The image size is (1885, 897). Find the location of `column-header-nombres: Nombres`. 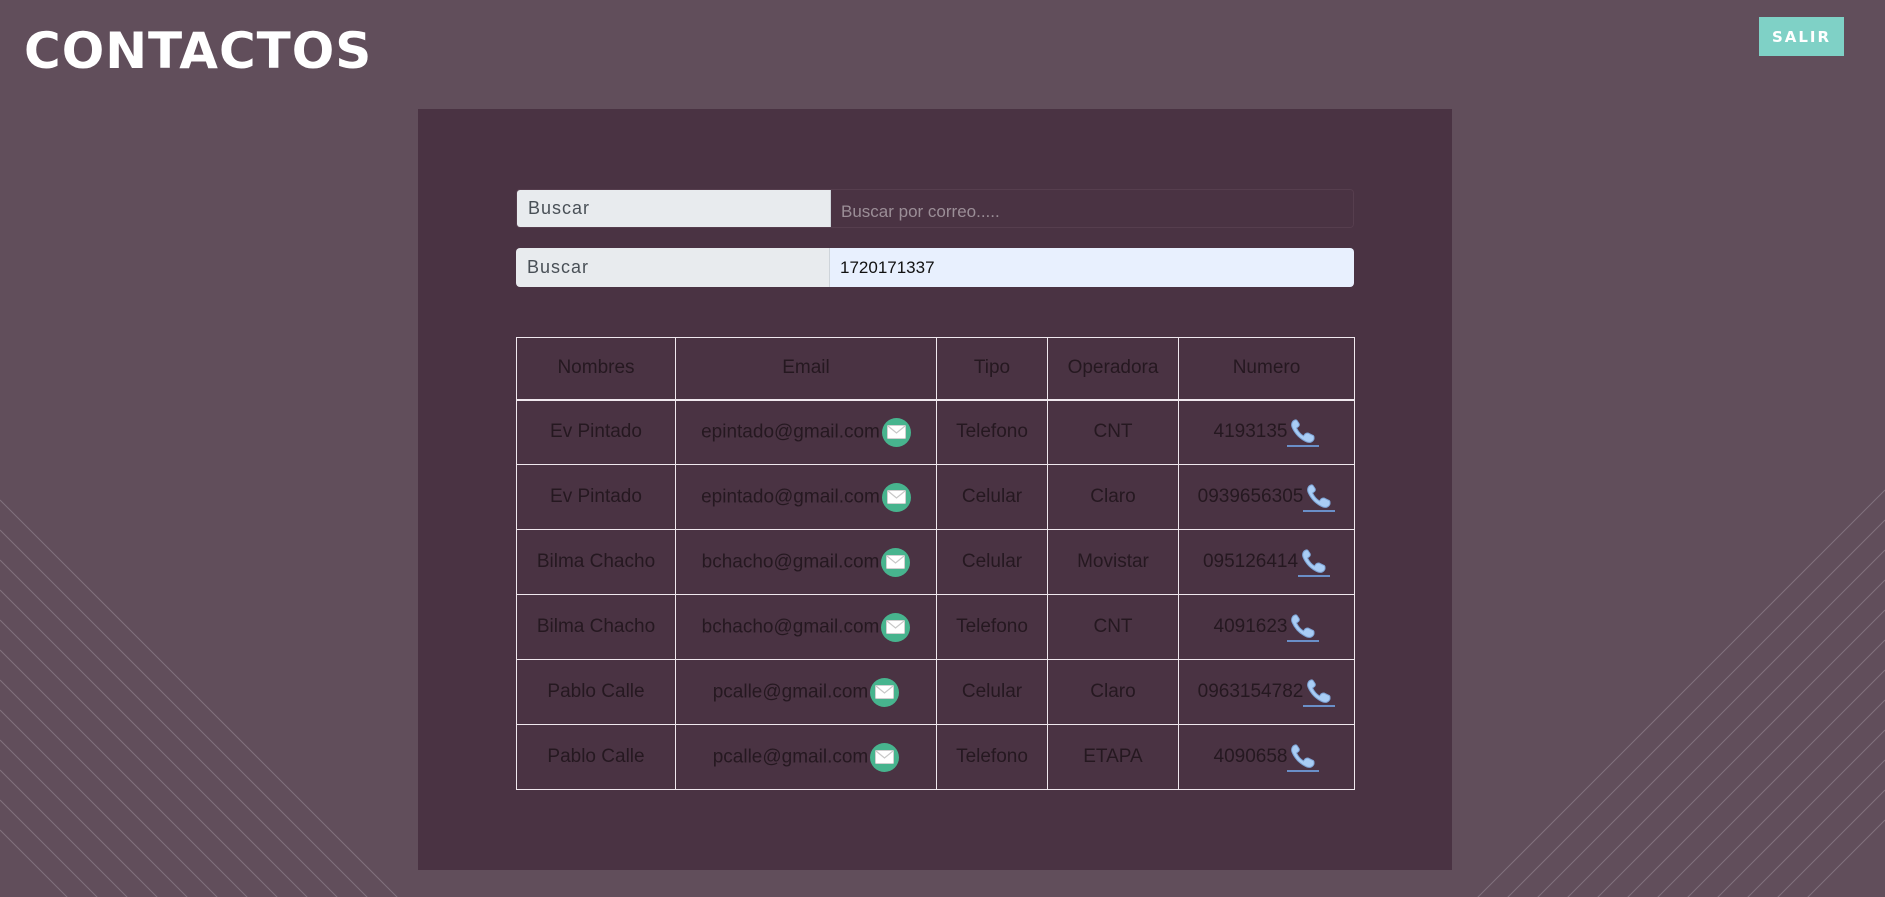

column-header-nombres: Nombres is located at coordinates (596, 369).